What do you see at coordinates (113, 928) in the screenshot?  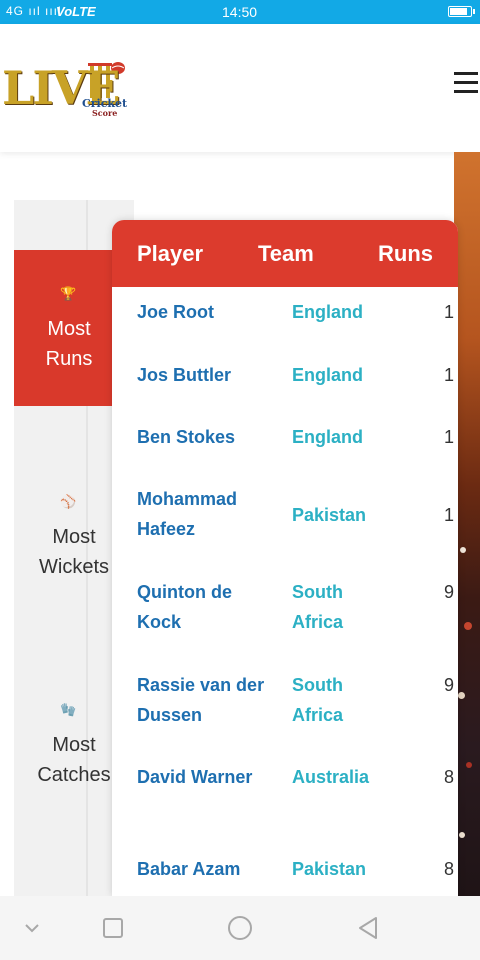 I see `recents-icon` at bounding box center [113, 928].